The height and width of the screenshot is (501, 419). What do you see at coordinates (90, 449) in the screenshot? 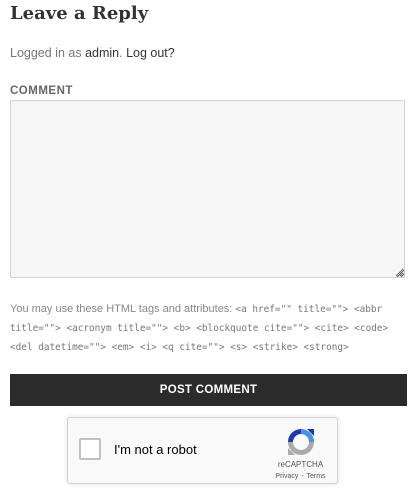
I see `recaptcha-checkbox` at bounding box center [90, 449].